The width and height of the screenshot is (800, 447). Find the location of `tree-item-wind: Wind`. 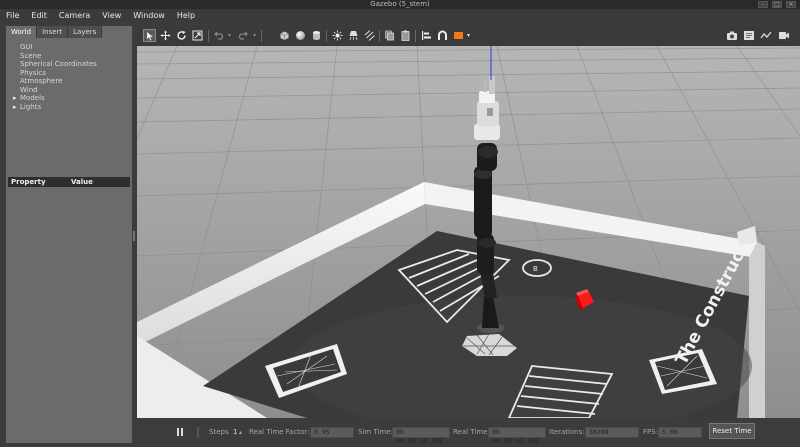

tree-item-wind: Wind is located at coordinates (76, 90).